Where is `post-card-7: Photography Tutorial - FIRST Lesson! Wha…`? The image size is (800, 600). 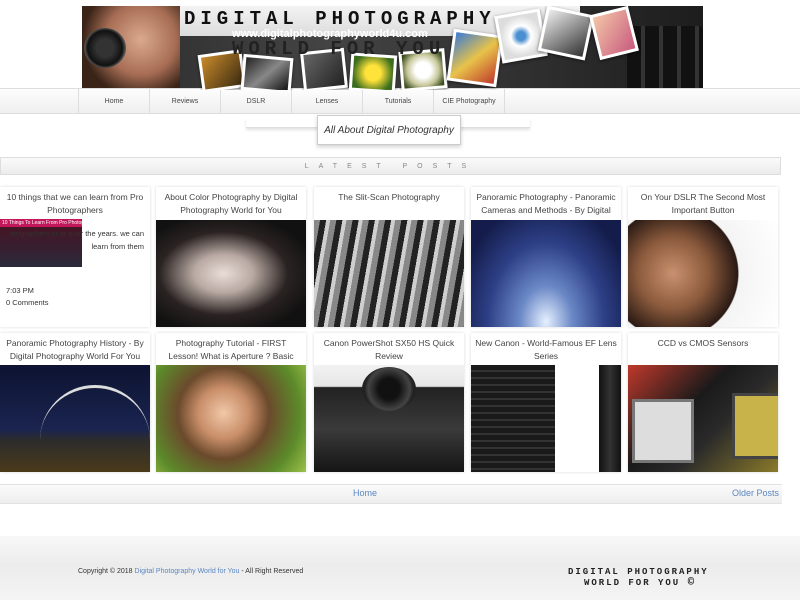
post-card-7: Photography Tutorial - FIRST Lesson! Wha… is located at coordinates (231, 402).